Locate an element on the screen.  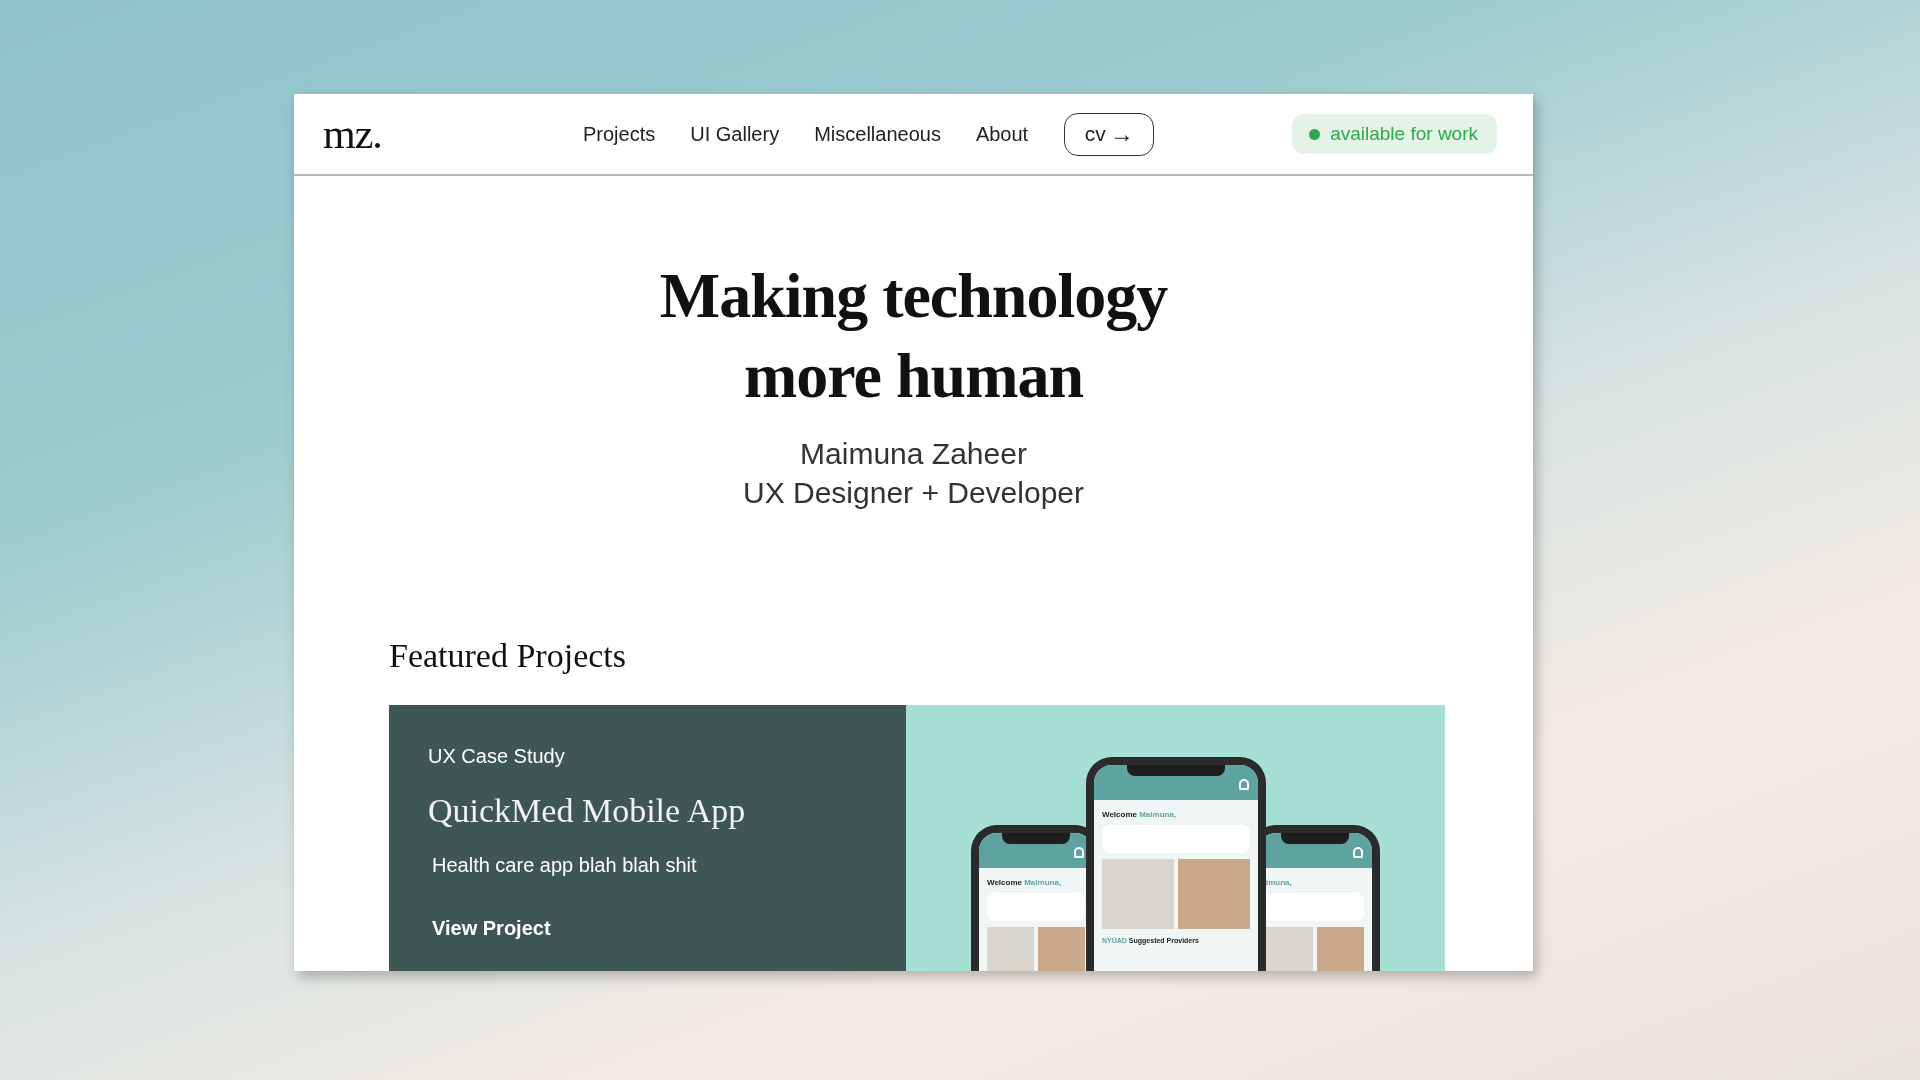
status-badge: available for work is located at coordinates (1394, 134).